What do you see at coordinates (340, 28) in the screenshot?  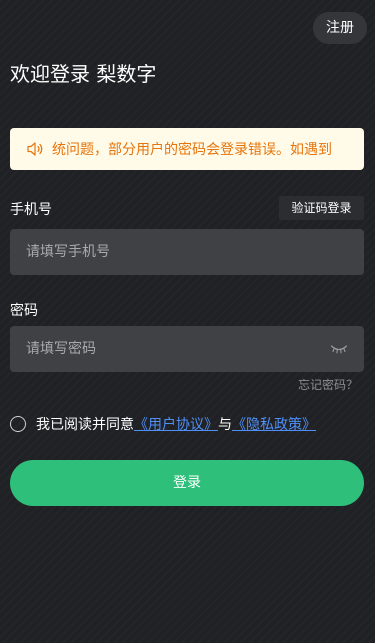 I see `register-button: 注册` at bounding box center [340, 28].